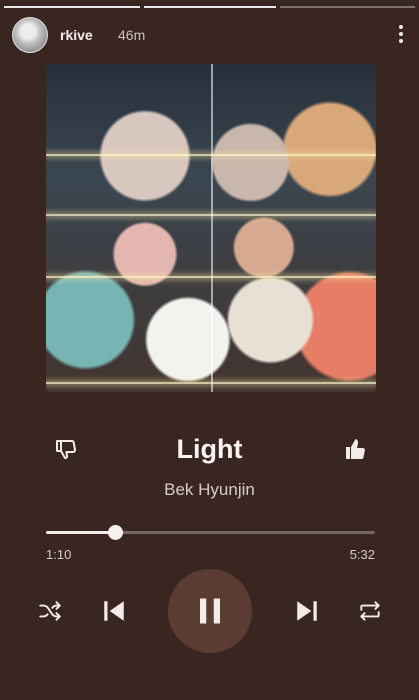  Describe the element at coordinates (30, 35) in the screenshot. I see `avatar` at that location.